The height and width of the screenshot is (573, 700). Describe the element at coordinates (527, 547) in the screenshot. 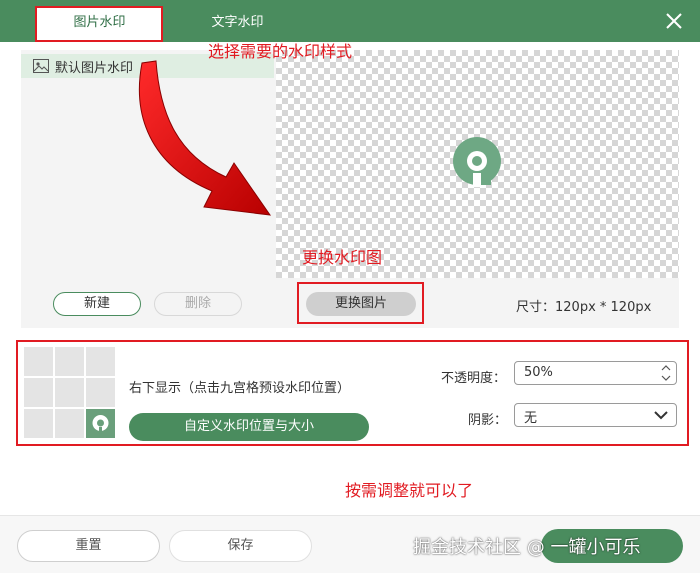

I see `community-watermark: 掘金技术社区 @ 一罐小可乐` at that location.